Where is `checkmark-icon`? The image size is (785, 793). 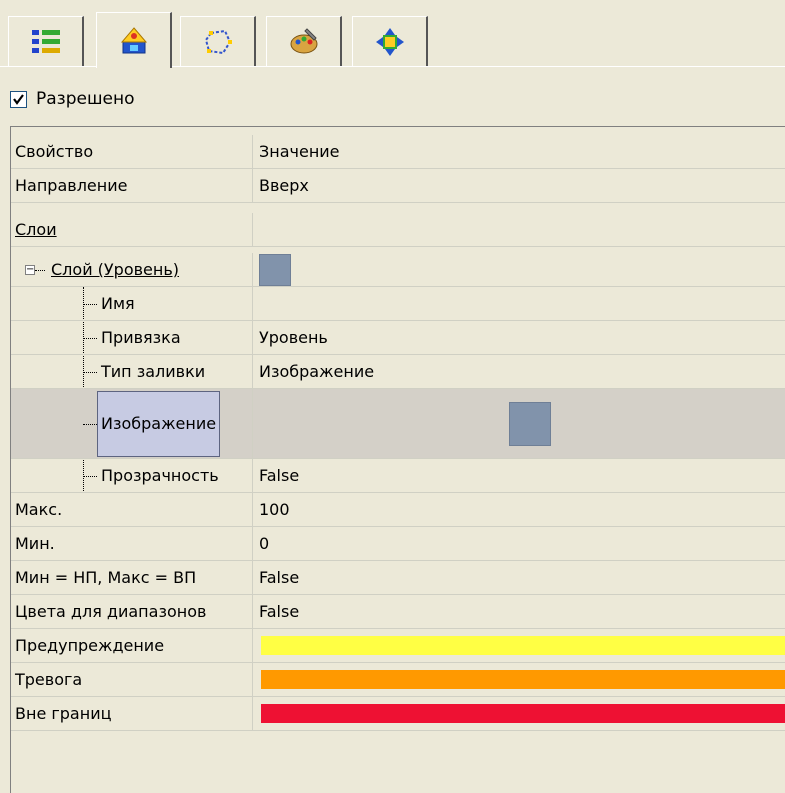
checkmark-icon is located at coordinates (18, 99).